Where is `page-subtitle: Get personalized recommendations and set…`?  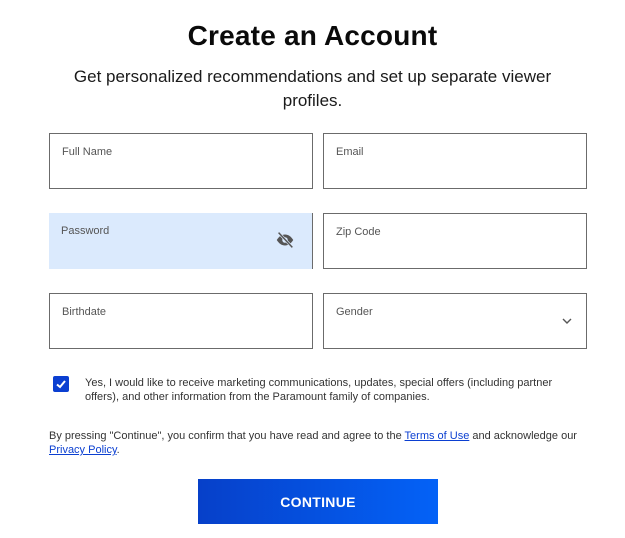 page-subtitle: Get personalized recommendations and set… is located at coordinates (312, 88).